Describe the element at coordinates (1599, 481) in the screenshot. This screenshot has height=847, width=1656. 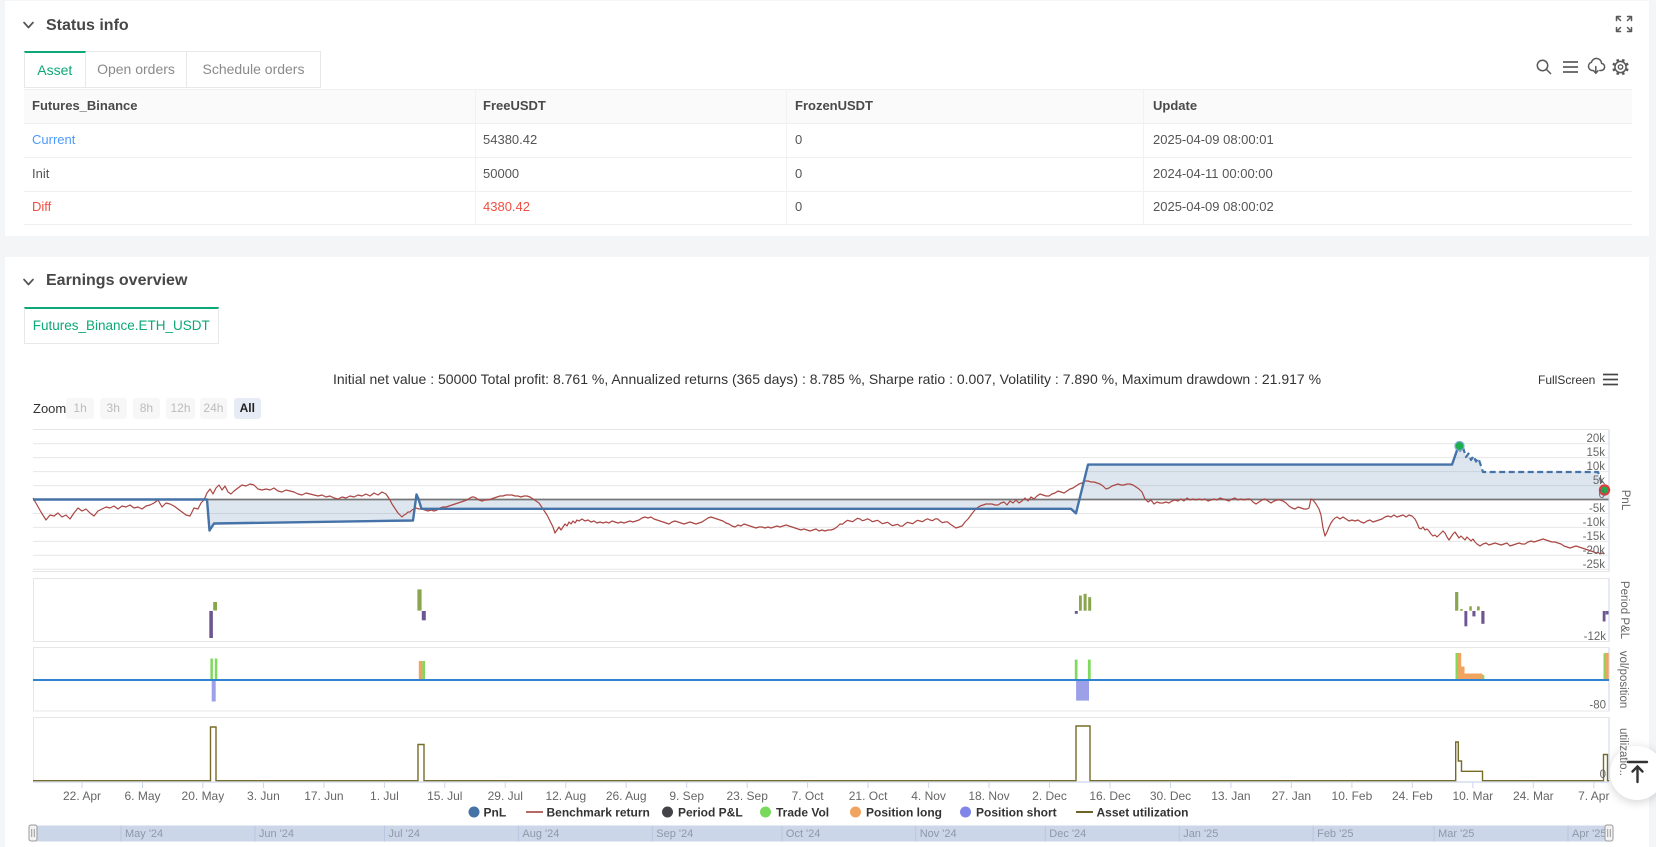
I see `svg-text: 5k` at that location.